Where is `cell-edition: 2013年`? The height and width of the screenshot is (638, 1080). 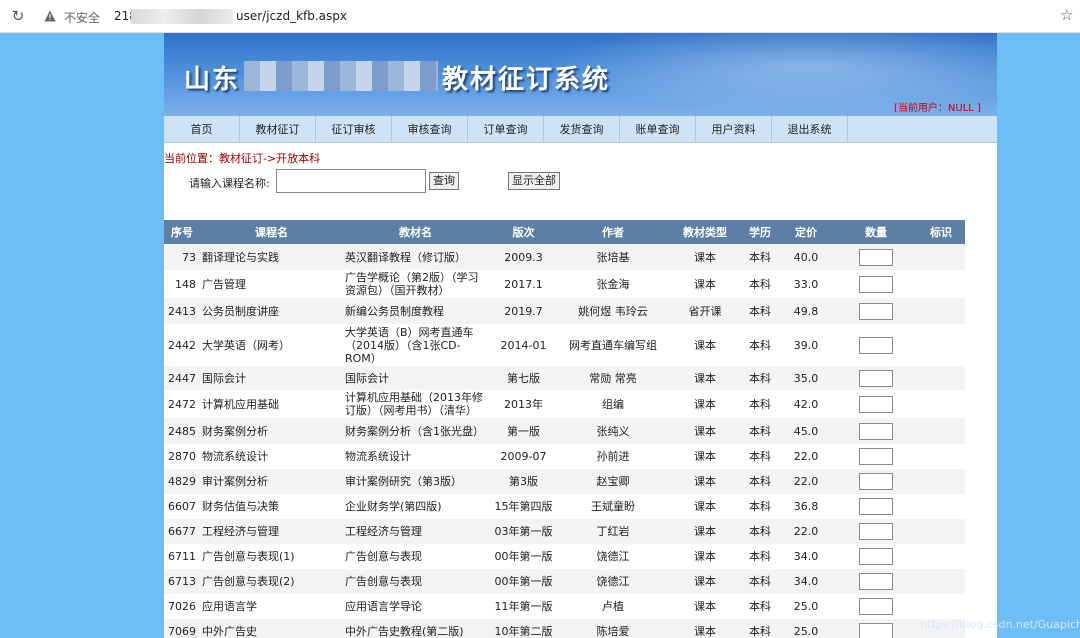
cell-edition: 2013年 is located at coordinates (523, 404).